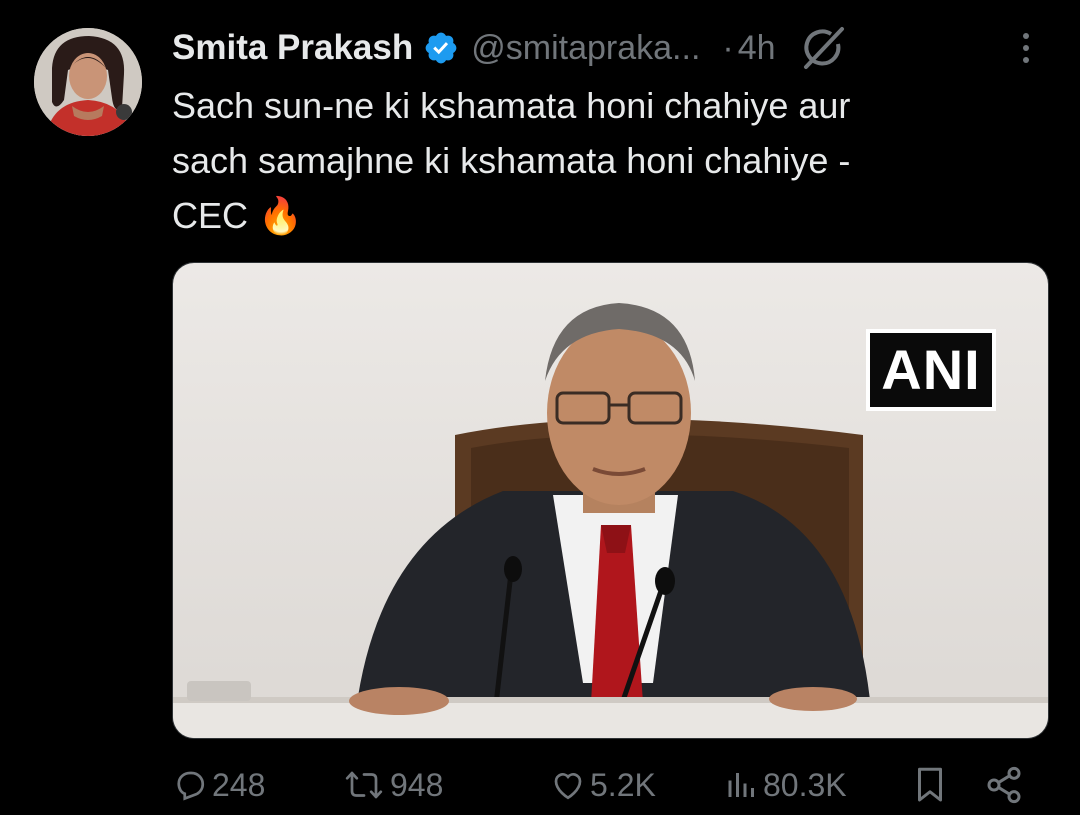 The height and width of the screenshot is (815, 1080). I want to click on bookmark-icon, so click(930, 784).